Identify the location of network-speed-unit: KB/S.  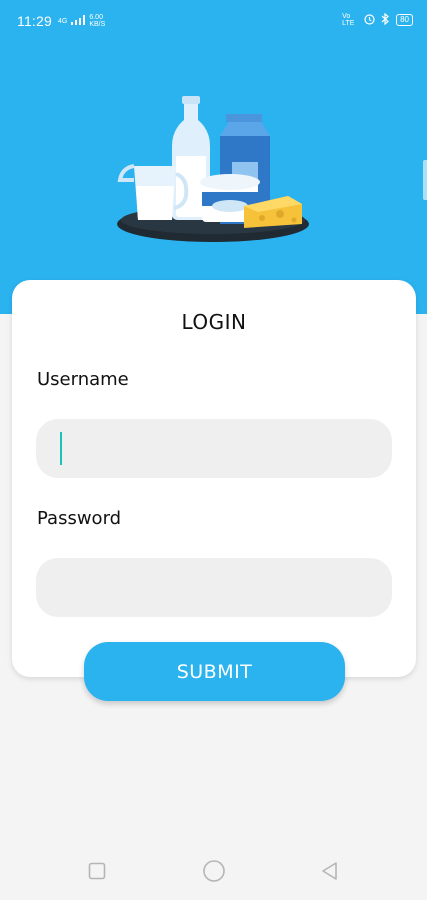
(97, 24).